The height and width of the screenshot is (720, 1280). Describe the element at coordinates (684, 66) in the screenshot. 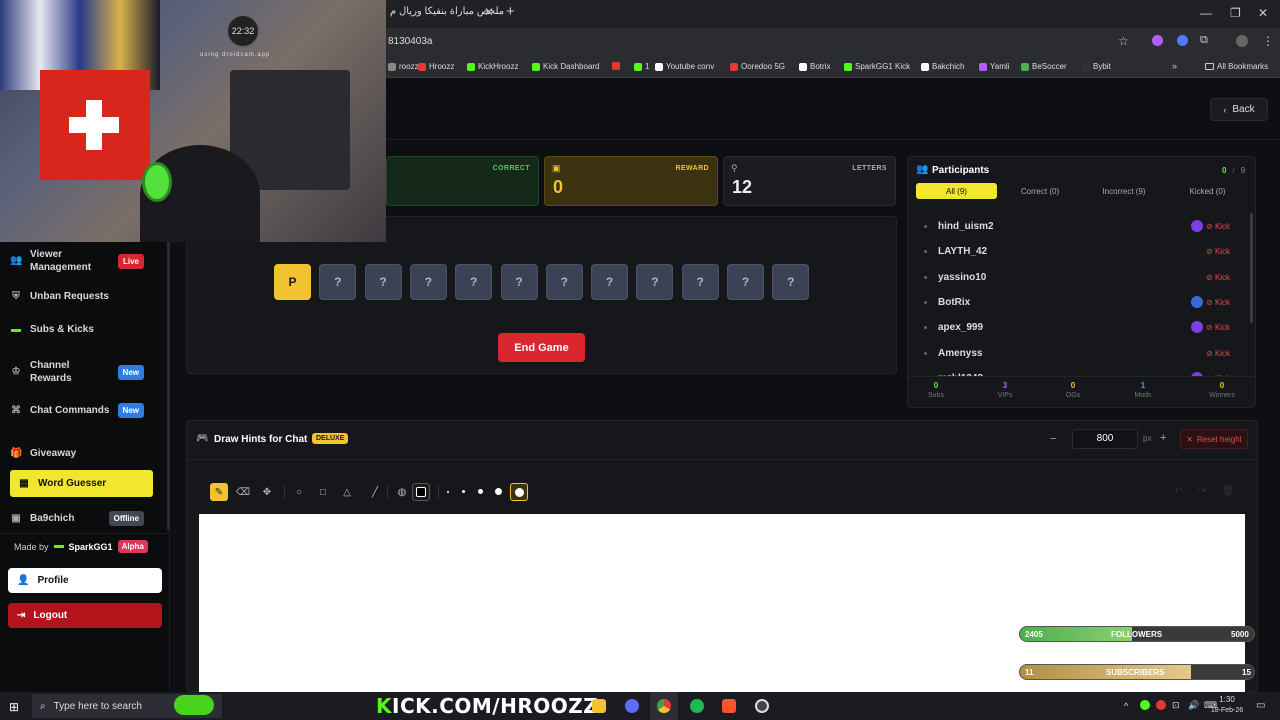

I see `bookmark-item: Youtube conv` at that location.